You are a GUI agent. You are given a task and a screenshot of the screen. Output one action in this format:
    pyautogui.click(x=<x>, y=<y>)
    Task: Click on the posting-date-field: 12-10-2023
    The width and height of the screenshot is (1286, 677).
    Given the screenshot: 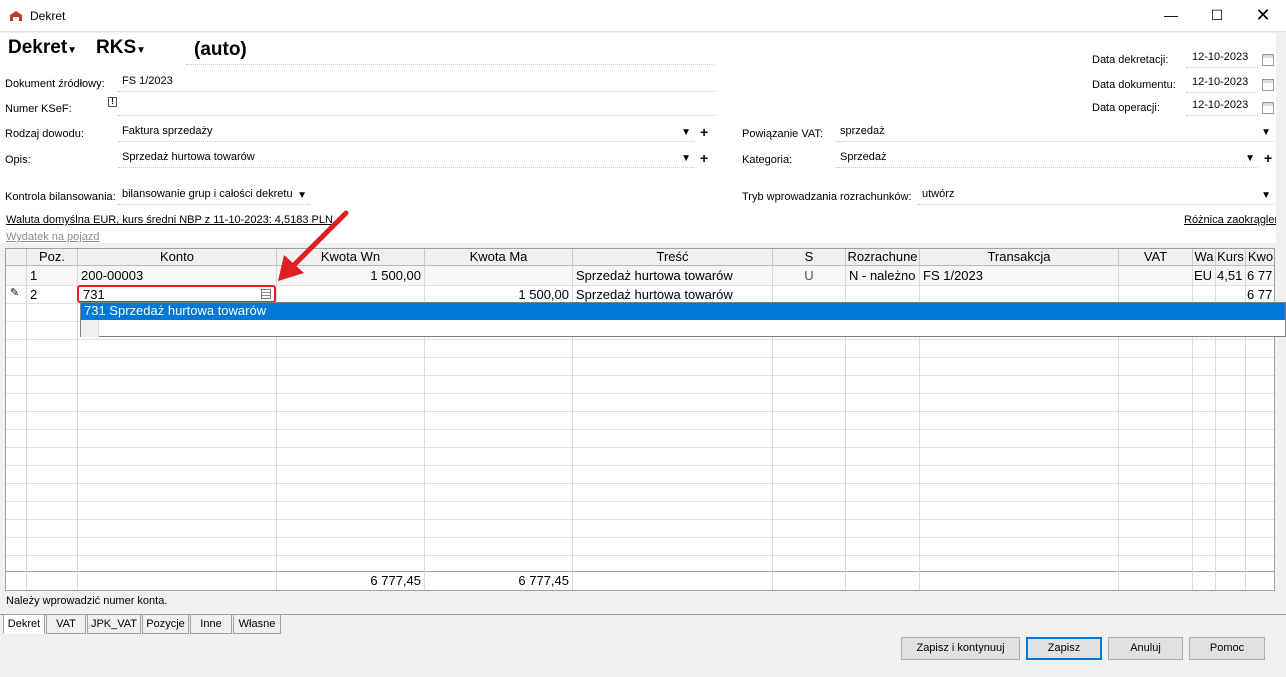 What is the action you would take?
    pyautogui.click(x=1222, y=59)
    